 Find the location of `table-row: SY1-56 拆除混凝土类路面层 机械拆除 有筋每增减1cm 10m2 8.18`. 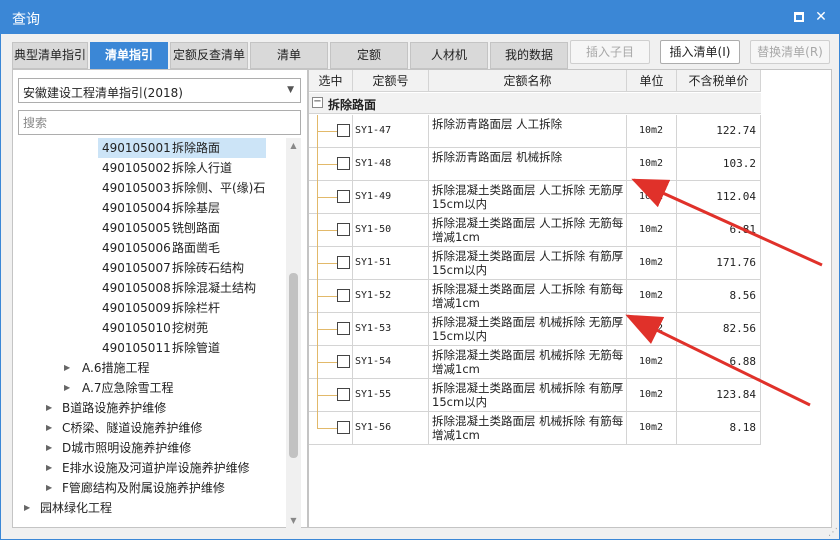

table-row: SY1-56 拆除混凝土类路面层 机械拆除 有筋每增减1cm 10m2 8.18 is located at coordinates (535, 428).